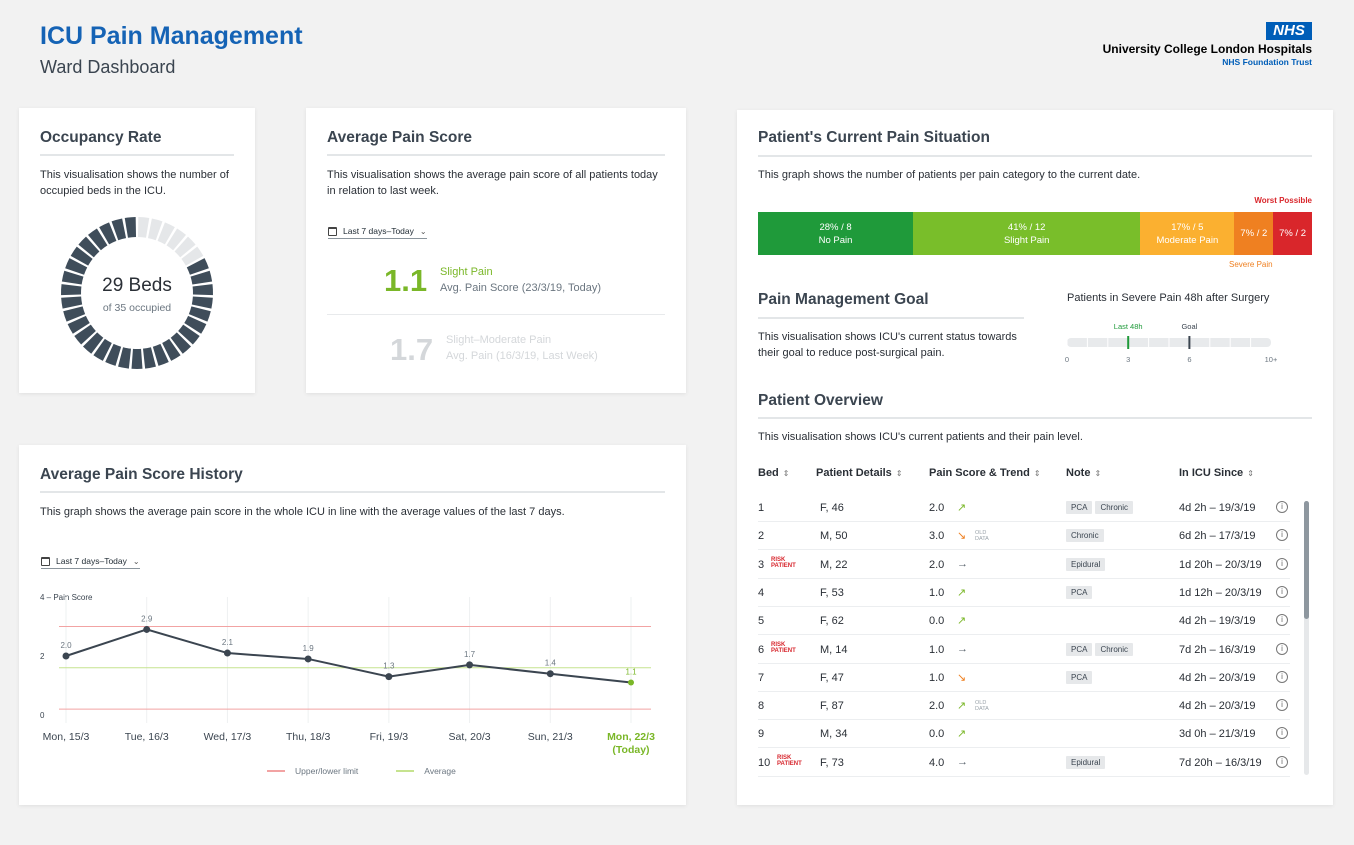  Describe the element at coordinates (854, 473) in the screenshot. I see `col-patient-label: Patient Details` at that location.